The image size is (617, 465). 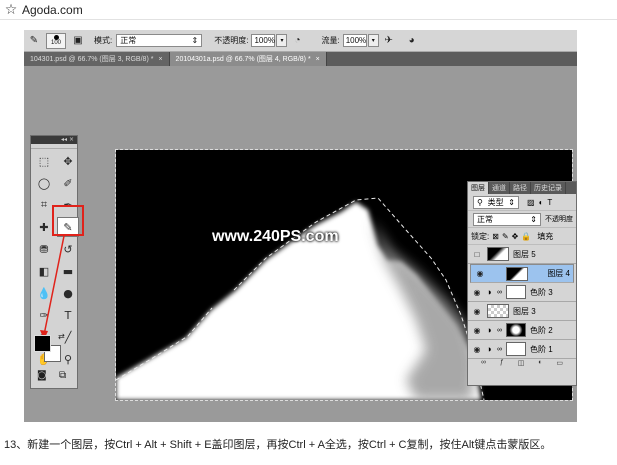 I want to click on kind-filter-value: 类型, so click(x=495, y=202).